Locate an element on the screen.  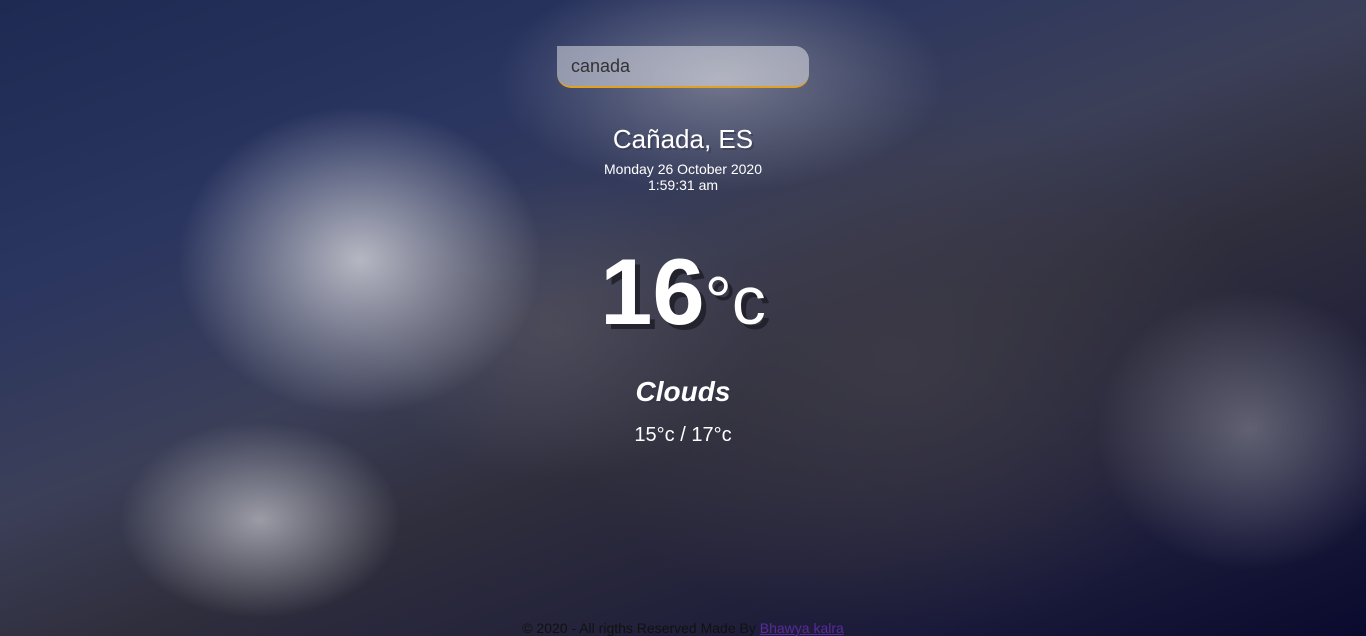
location-name: Cañada, ES is located at coordinates (683, 139).